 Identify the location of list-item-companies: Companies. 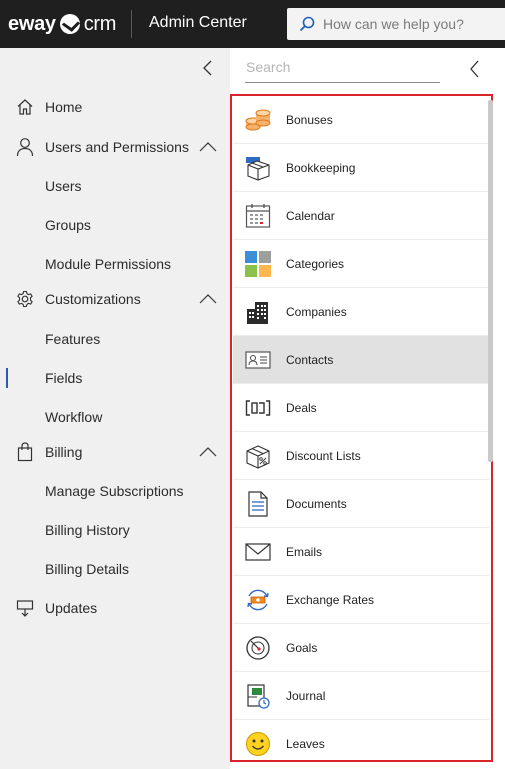
(361, 312).